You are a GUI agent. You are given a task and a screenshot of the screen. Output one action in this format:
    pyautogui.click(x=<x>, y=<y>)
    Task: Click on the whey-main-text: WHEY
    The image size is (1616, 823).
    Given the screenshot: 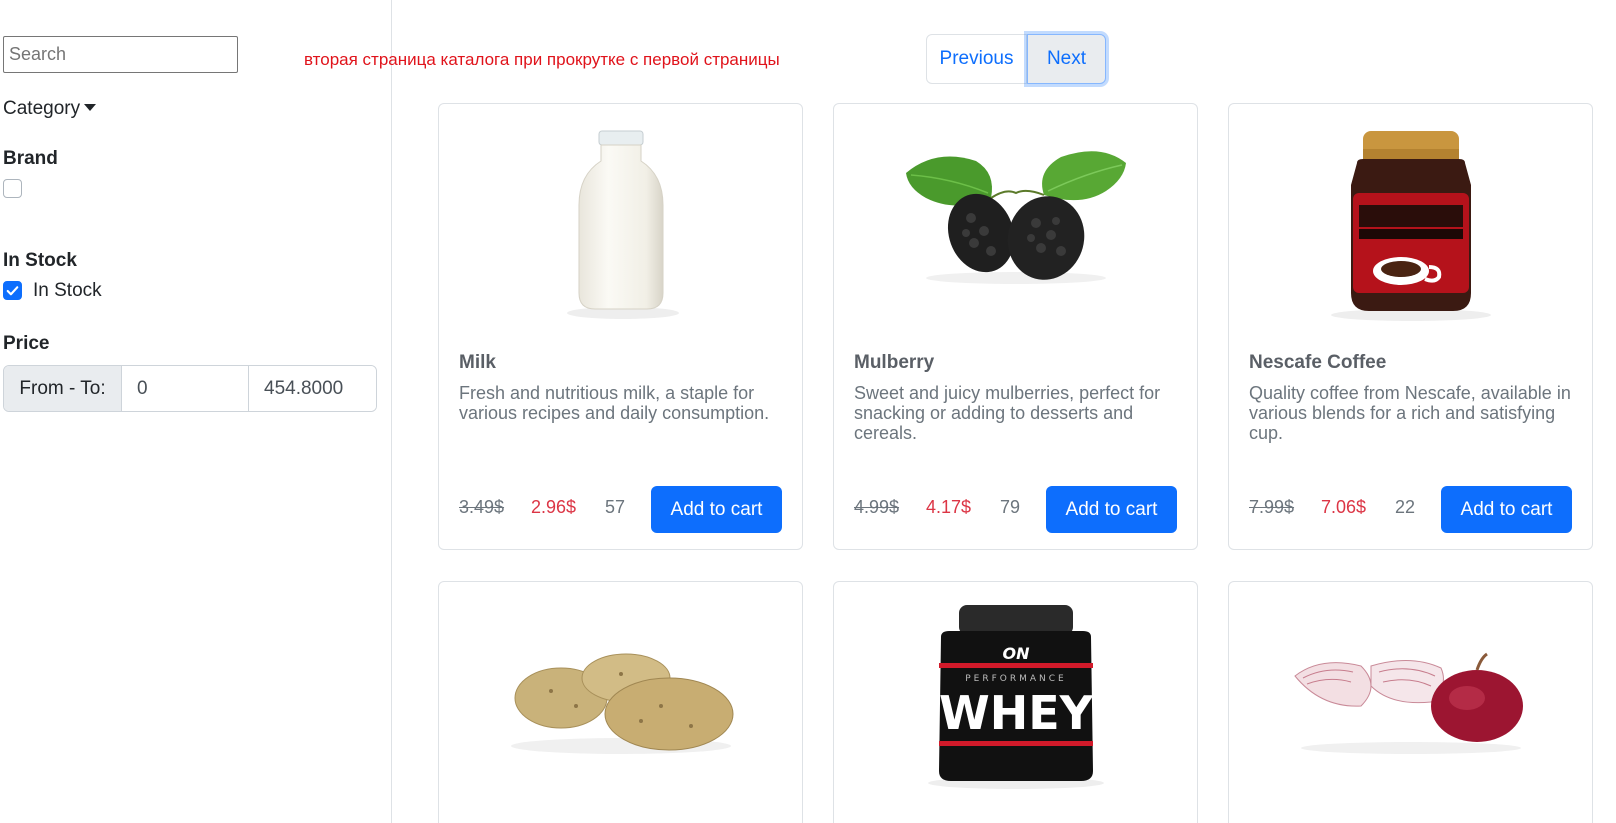 What is the action you would take?
    pyautogui.click(x=1016, y=713)
    